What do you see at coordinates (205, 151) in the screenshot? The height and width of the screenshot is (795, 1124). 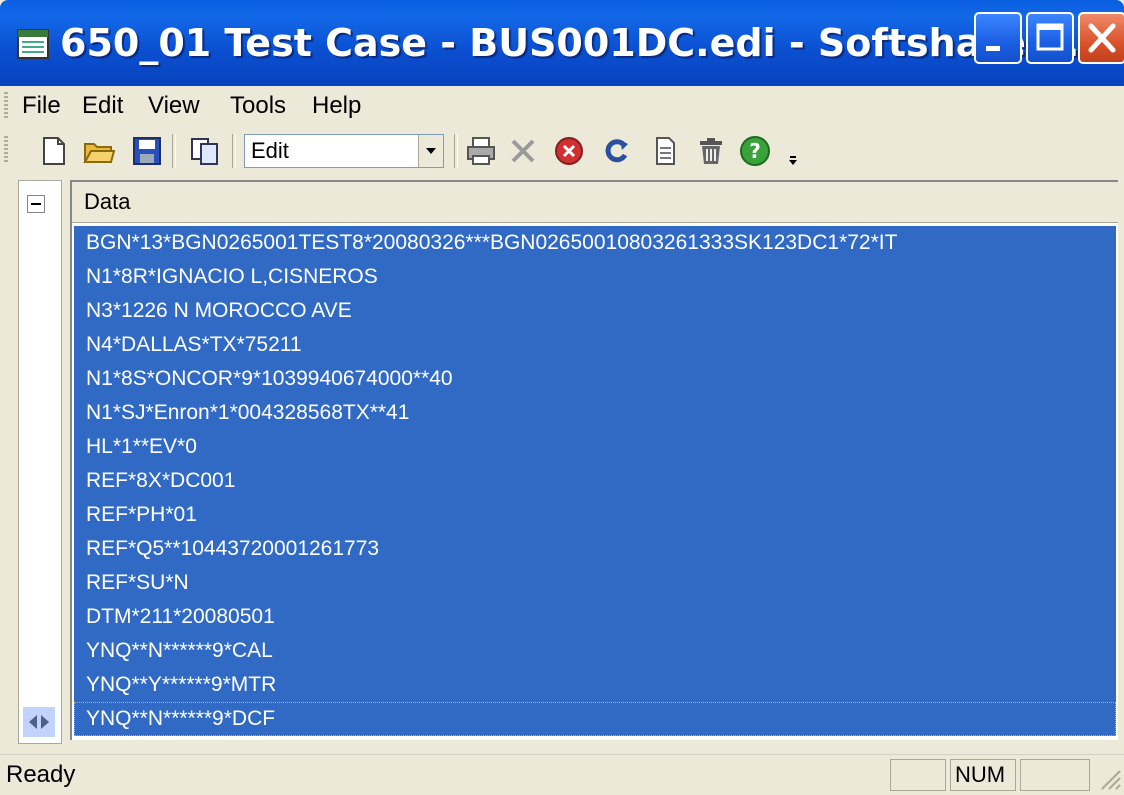 I see `copy-icon` at bounding box center [205, 151].